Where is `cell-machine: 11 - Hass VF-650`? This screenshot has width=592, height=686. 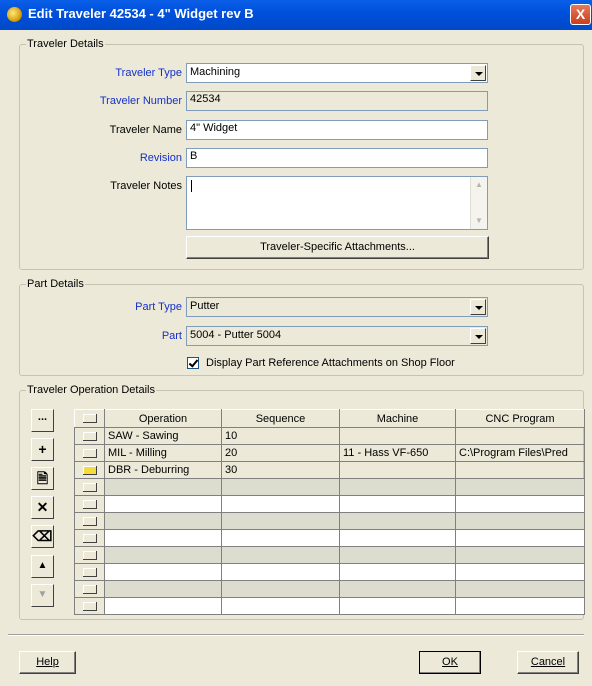
cell-machine: 11 - Hass VF-650 is located at coordinates (397, 453).